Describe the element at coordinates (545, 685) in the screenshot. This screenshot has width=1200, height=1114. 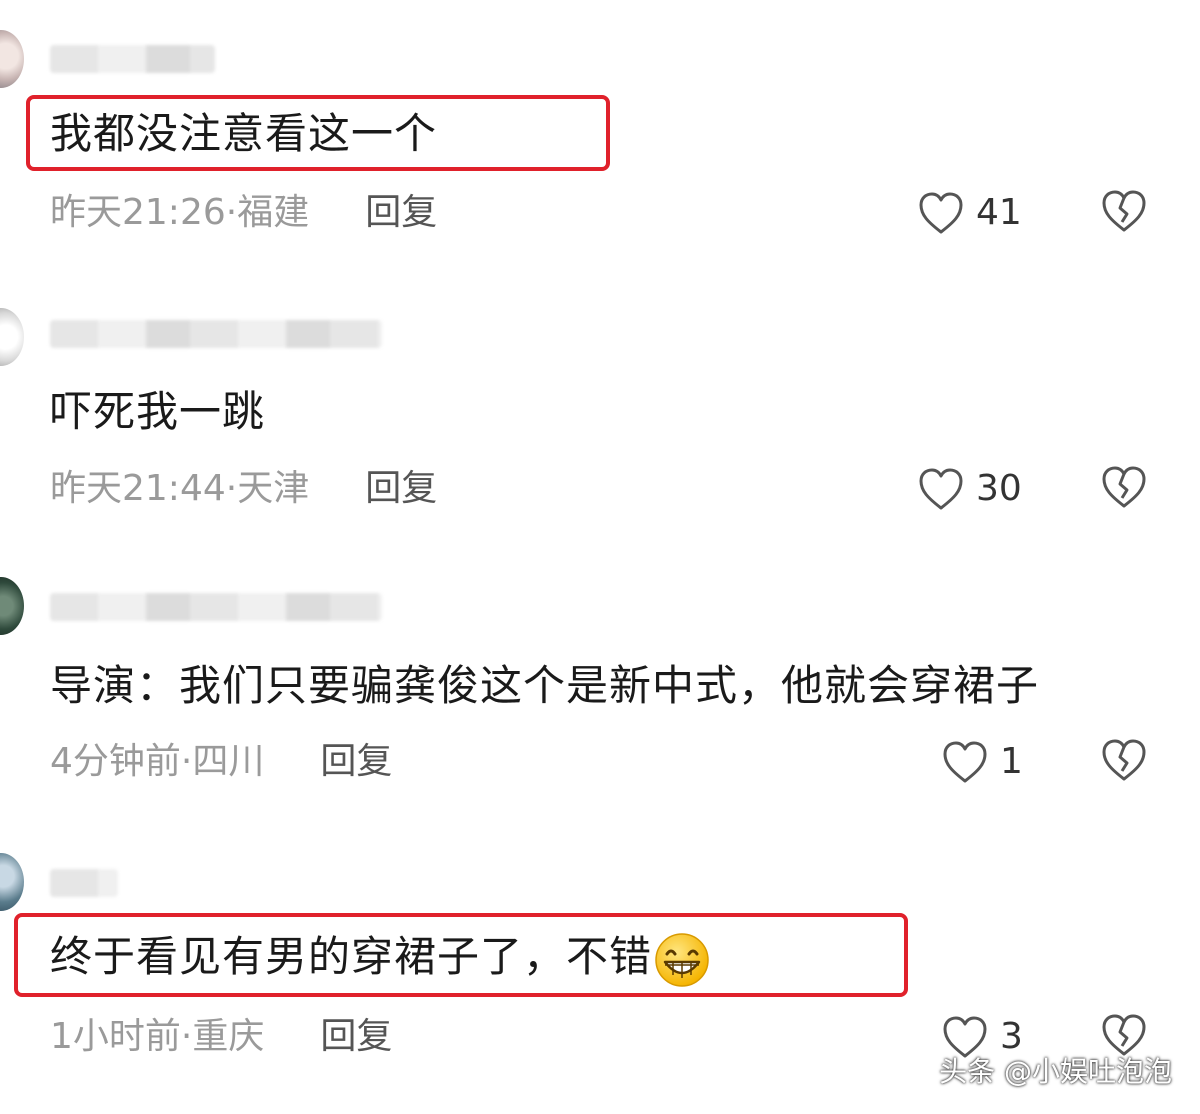
I see `comment-text: 导演：我们只要骗龚俊这个是新中式，他就会穿裙子` at that location.